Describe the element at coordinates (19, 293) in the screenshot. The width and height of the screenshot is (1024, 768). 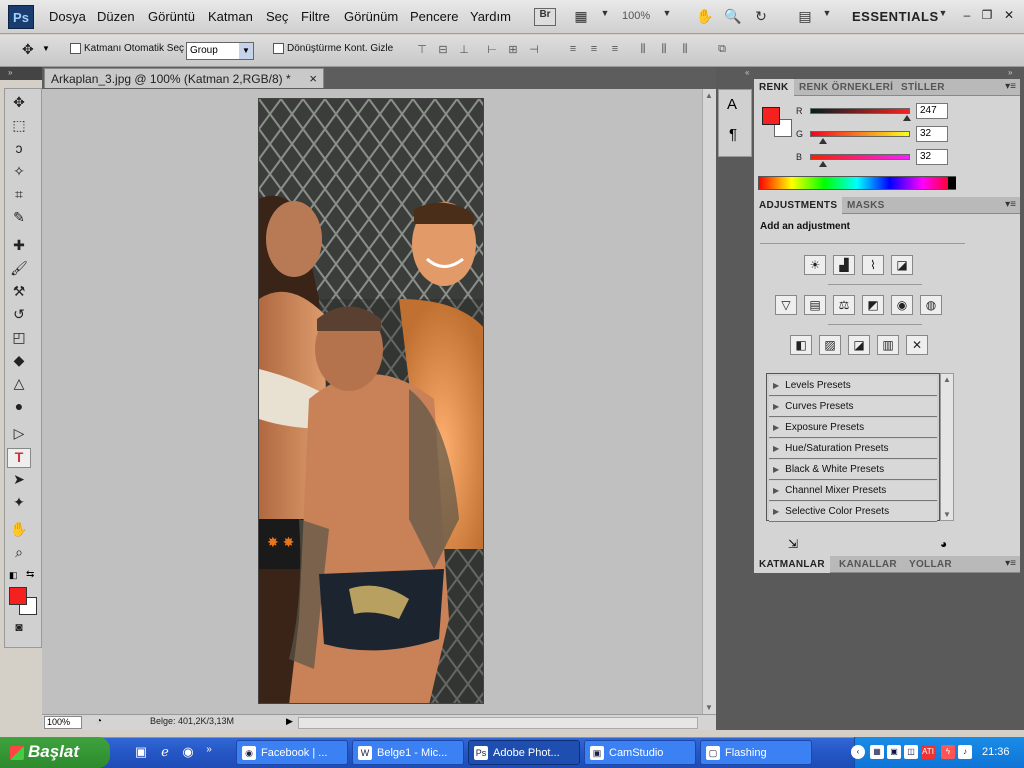
I see `clone-stamp-icon: ⚒` at that location.